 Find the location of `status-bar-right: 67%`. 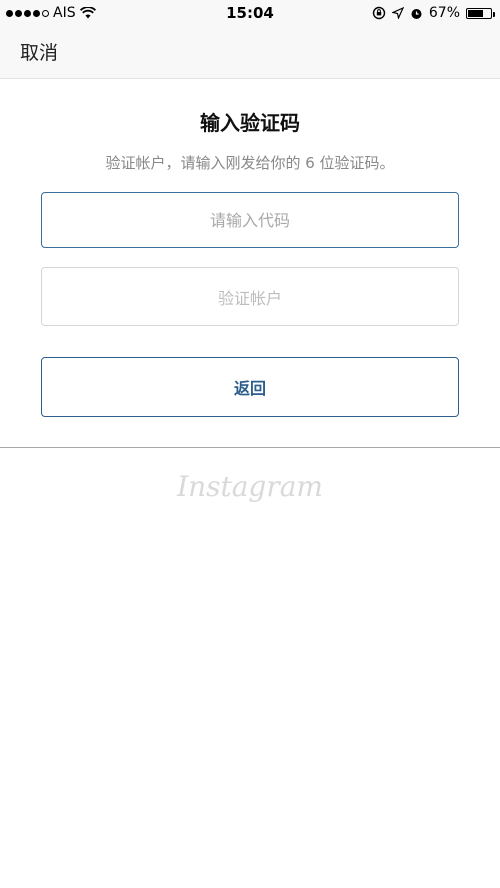

status-bar-right: 67% is located at coordinates (436, 13).